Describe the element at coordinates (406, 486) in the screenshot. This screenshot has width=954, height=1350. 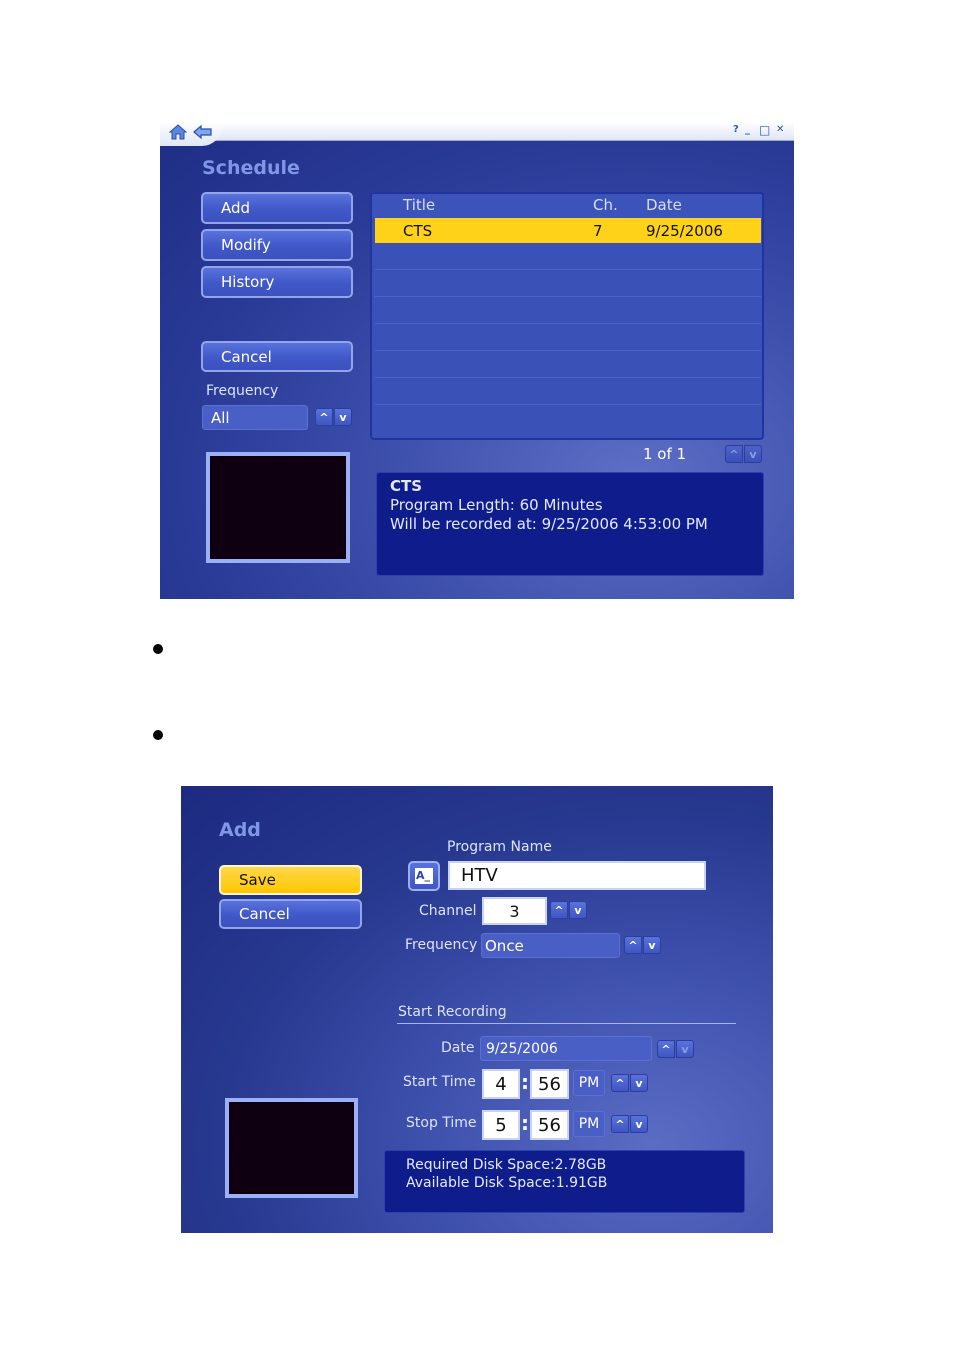
I see `details-title: CTS` at that location.